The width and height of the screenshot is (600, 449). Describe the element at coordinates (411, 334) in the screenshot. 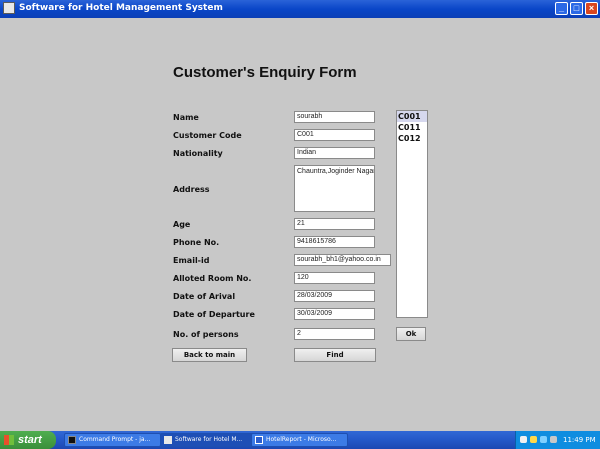

I see `ok-button: Ok` at that location.